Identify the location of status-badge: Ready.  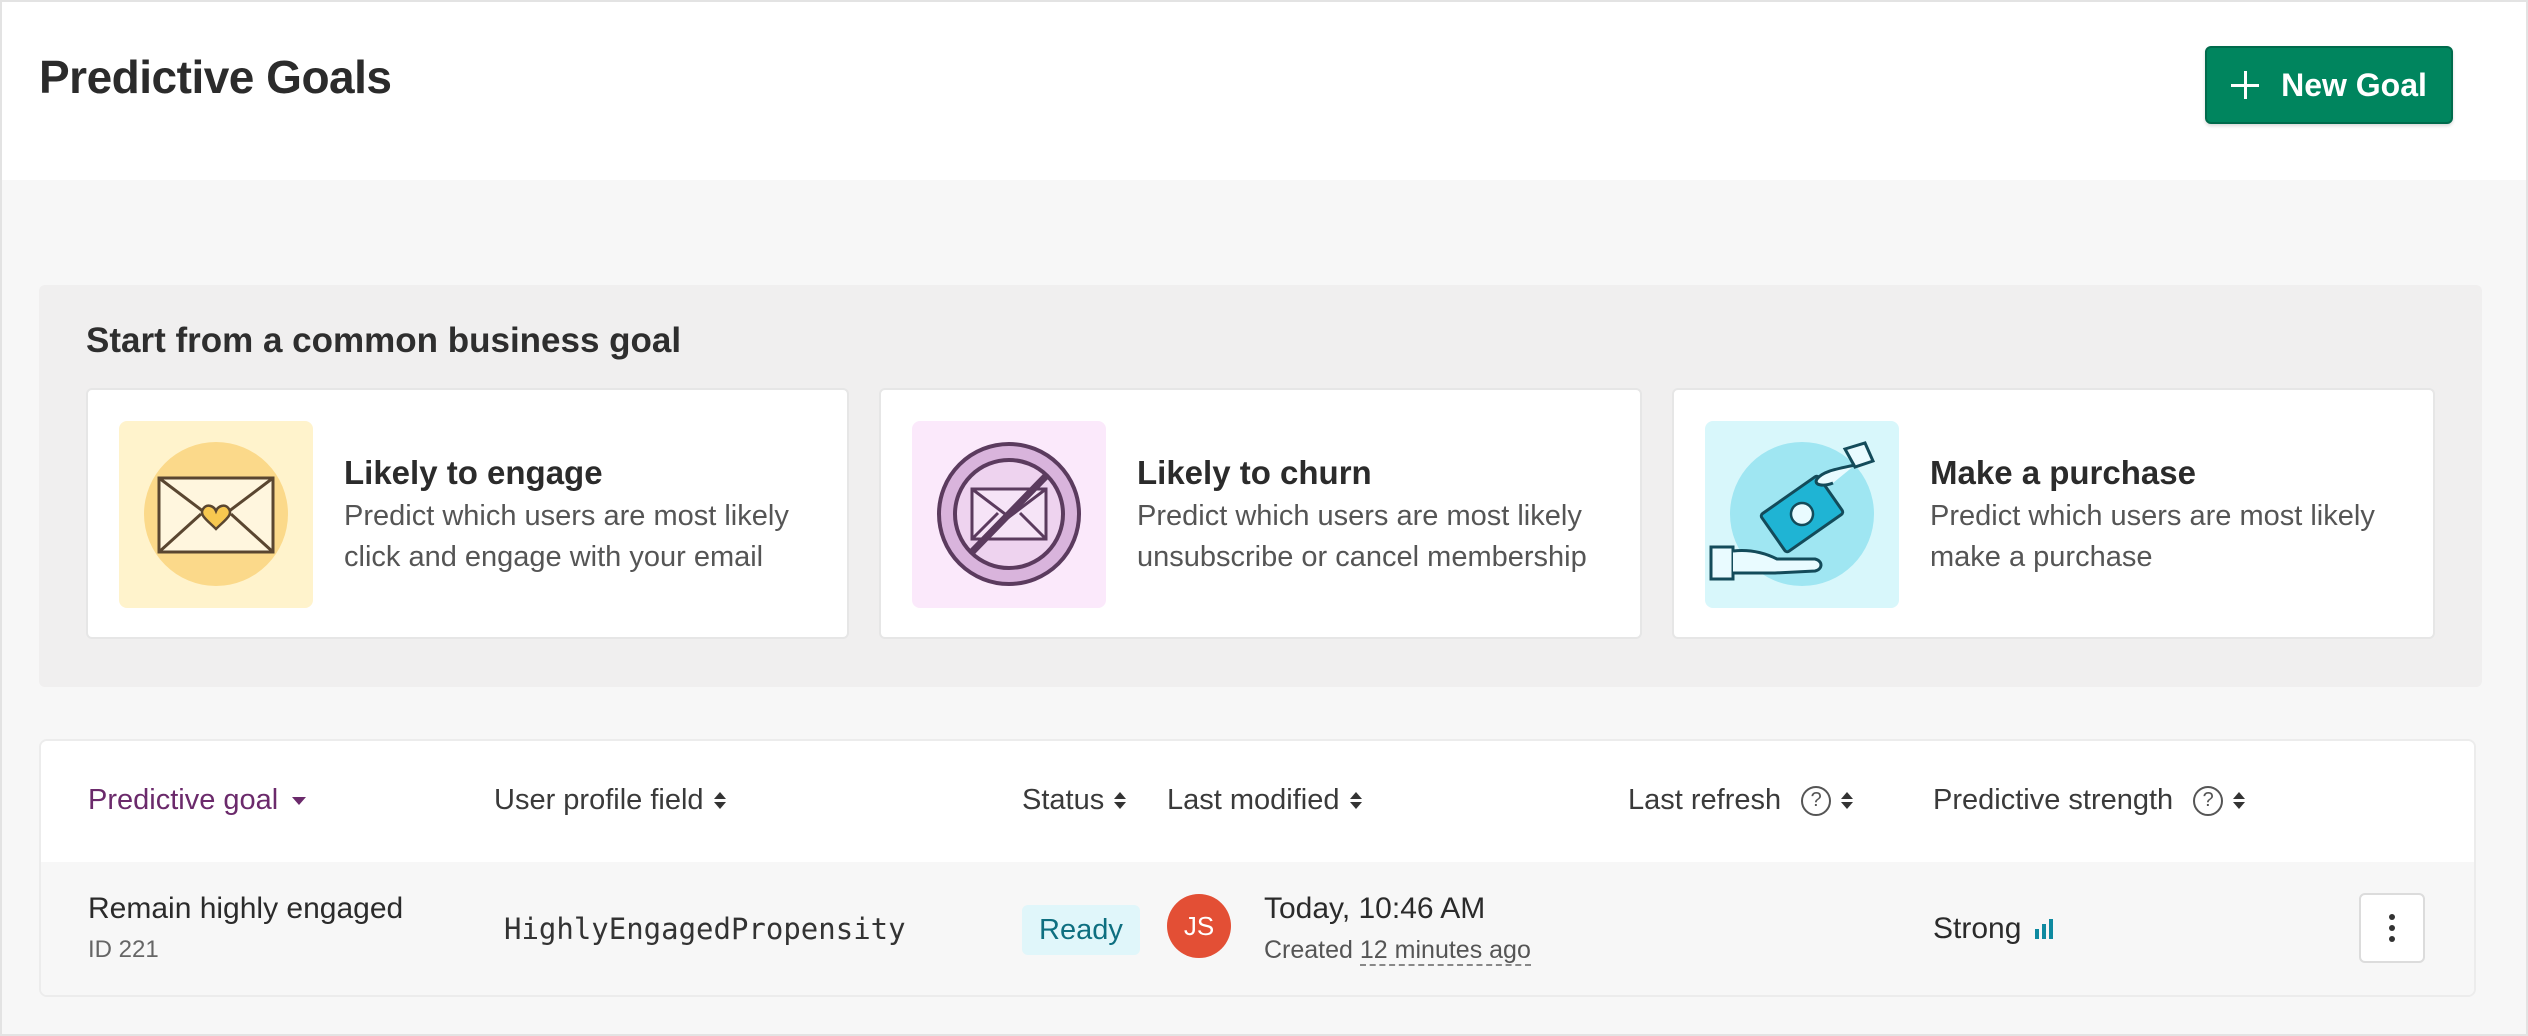
(1081, 930).